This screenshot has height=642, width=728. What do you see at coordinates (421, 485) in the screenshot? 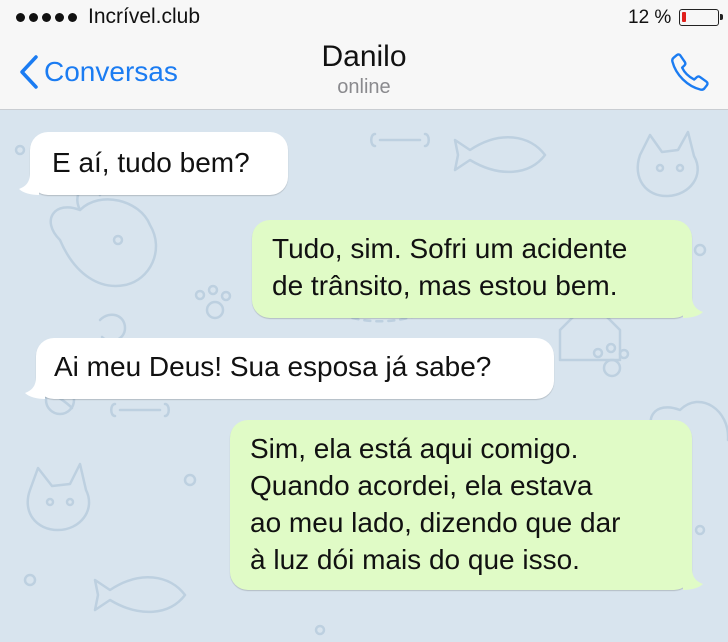
I see `message-text: Quando acordei, ela estava` at bounding box center [421, 485].